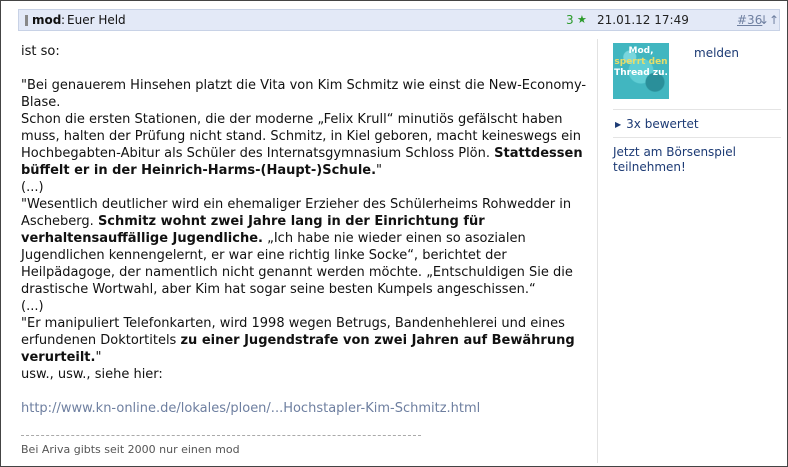  What do you see at coordinates (688, 160) in the screenshot?
I see `boersenspiel-link: Jetzt am Börsenspiel teilnehmen!` at bounding box center [688, 160].